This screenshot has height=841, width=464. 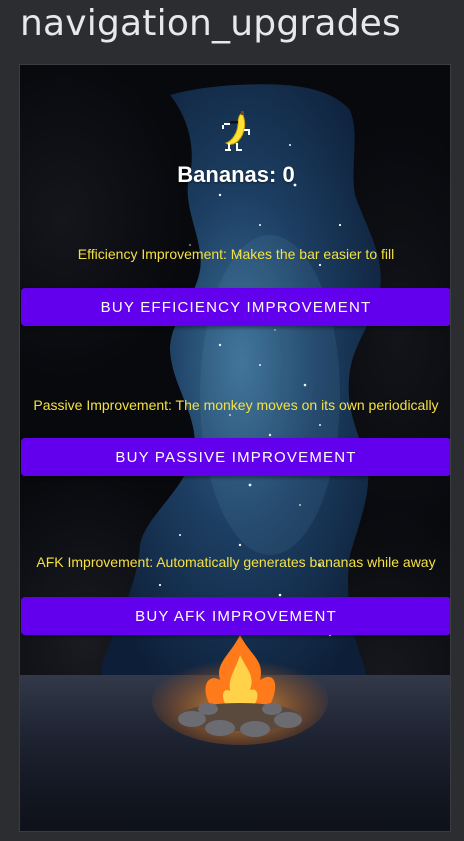 What do you see at coordinates (235, 307) in the screenshot?
I see `buy-efficiency-button: BUY EFFICIENCY IMPROVEMENT` at bounding box center [235, 307].